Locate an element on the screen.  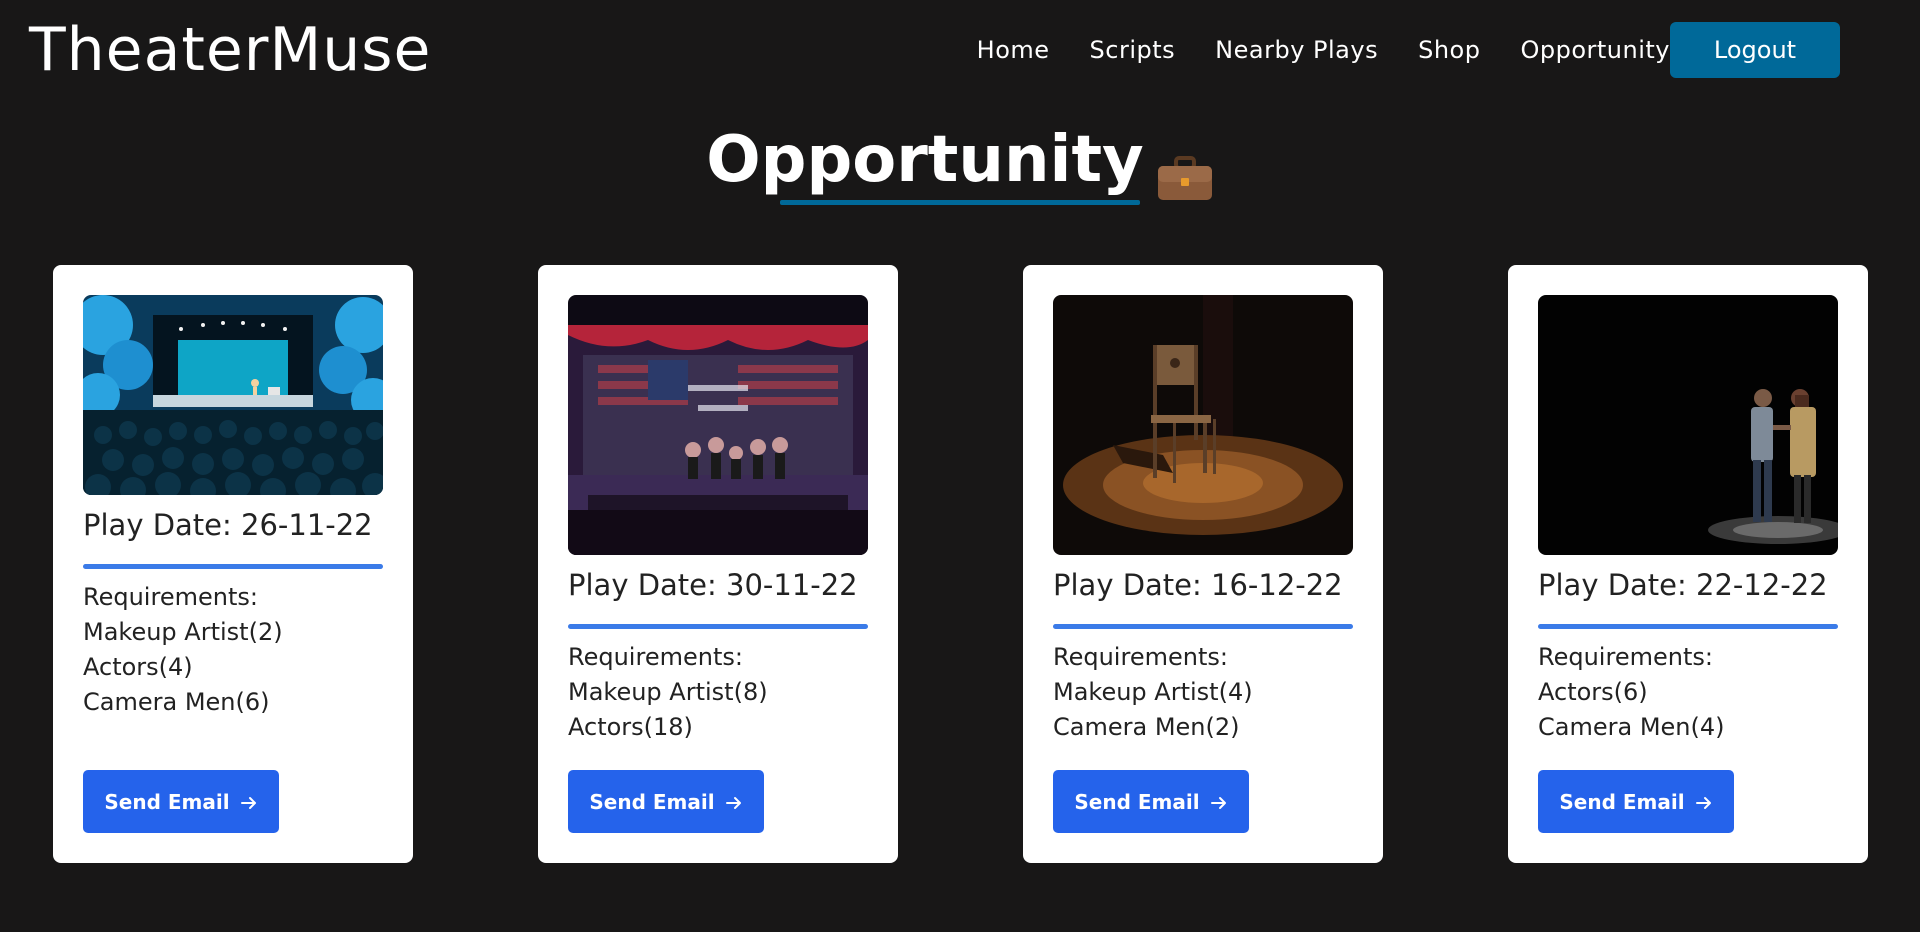
nav-item-nearby-plays: Nearby Plays is located at coordinates (1296, 50).